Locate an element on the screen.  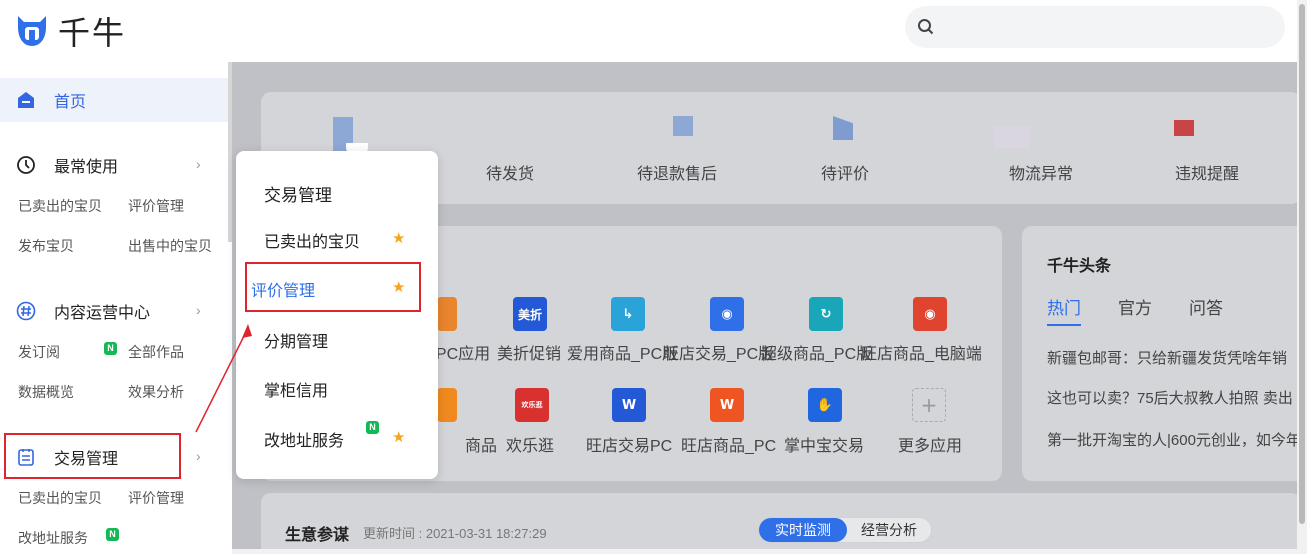
sidebar-group-frequent: 最常使用 › is located at coordinates (114, 165).